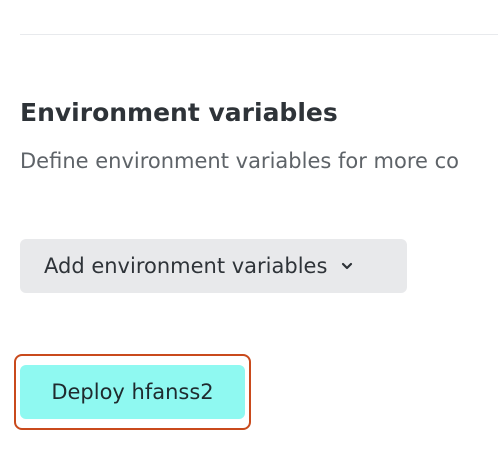 The width and height of the screenshot is (498, 464). I want to click on section-divider, so click(259, 34).